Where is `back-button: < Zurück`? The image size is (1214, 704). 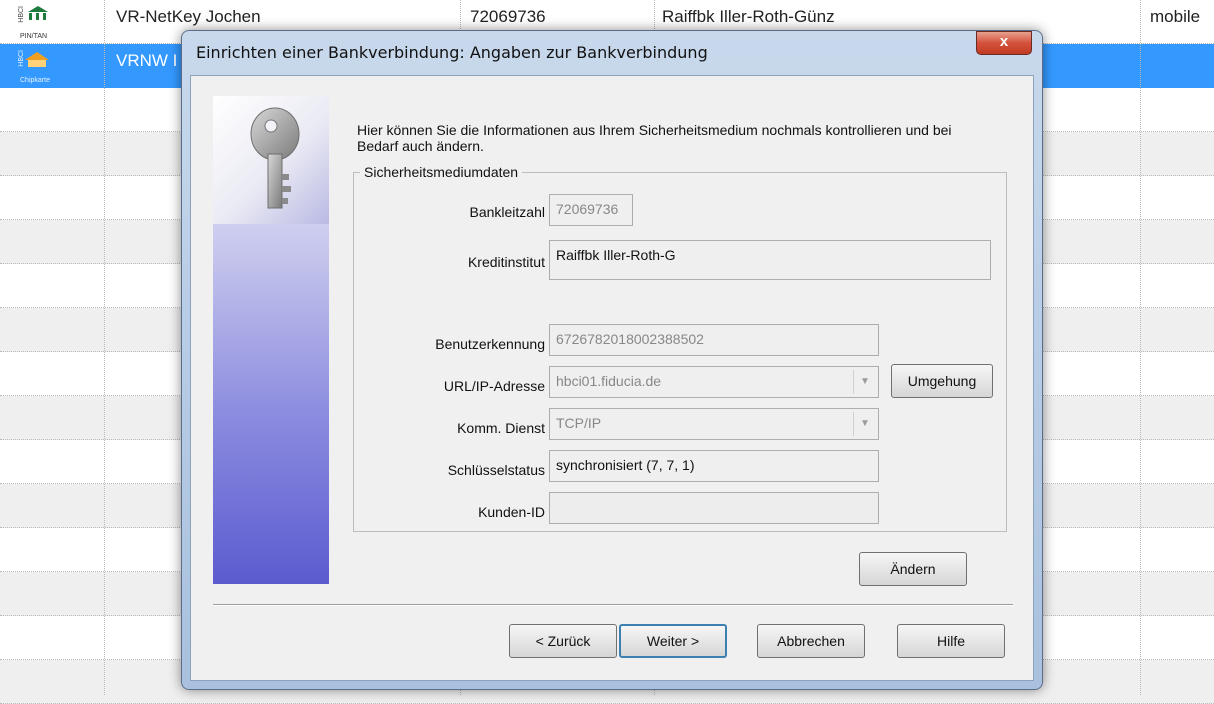 back-button: < Zurück is located at coordinates (563, 641).